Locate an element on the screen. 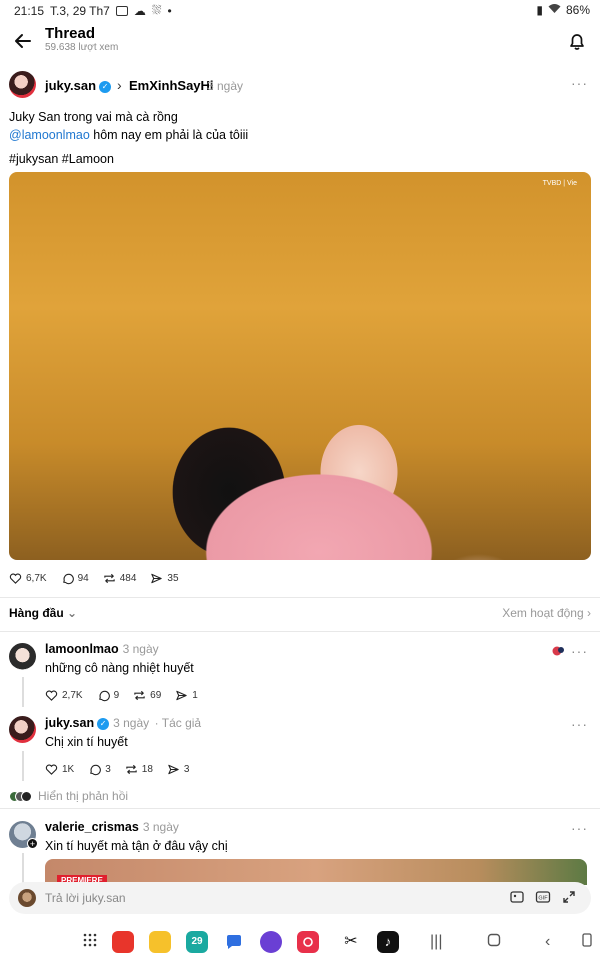 Image resolution: width=600 pixels, height=960 pixels. heart-icon is located at coordinates (51, 769).